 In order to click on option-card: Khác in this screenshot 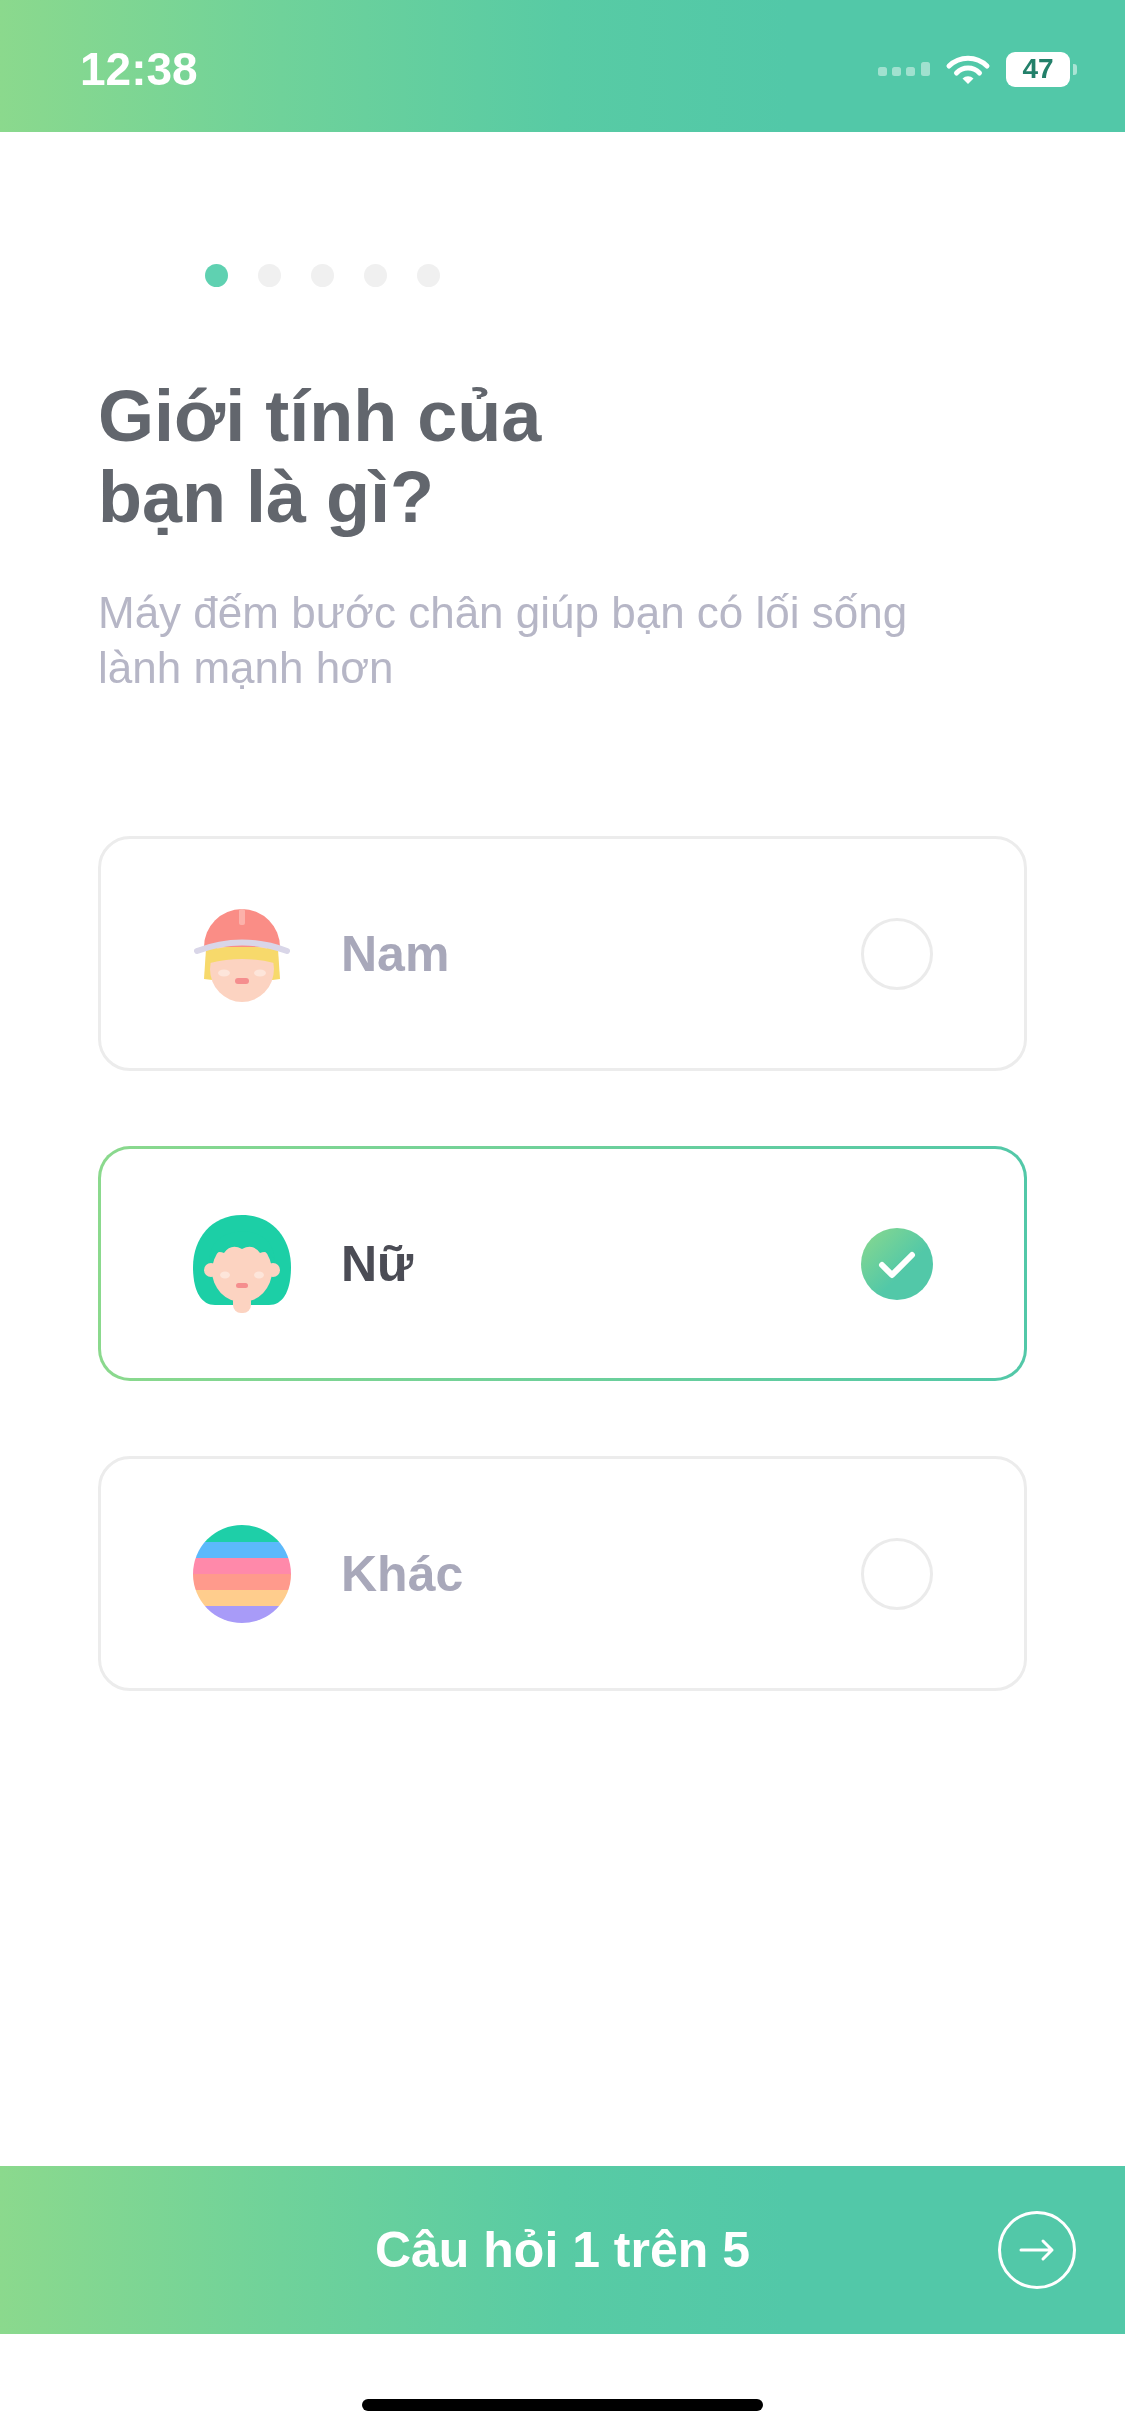, I will do `click(562, 1573)`.